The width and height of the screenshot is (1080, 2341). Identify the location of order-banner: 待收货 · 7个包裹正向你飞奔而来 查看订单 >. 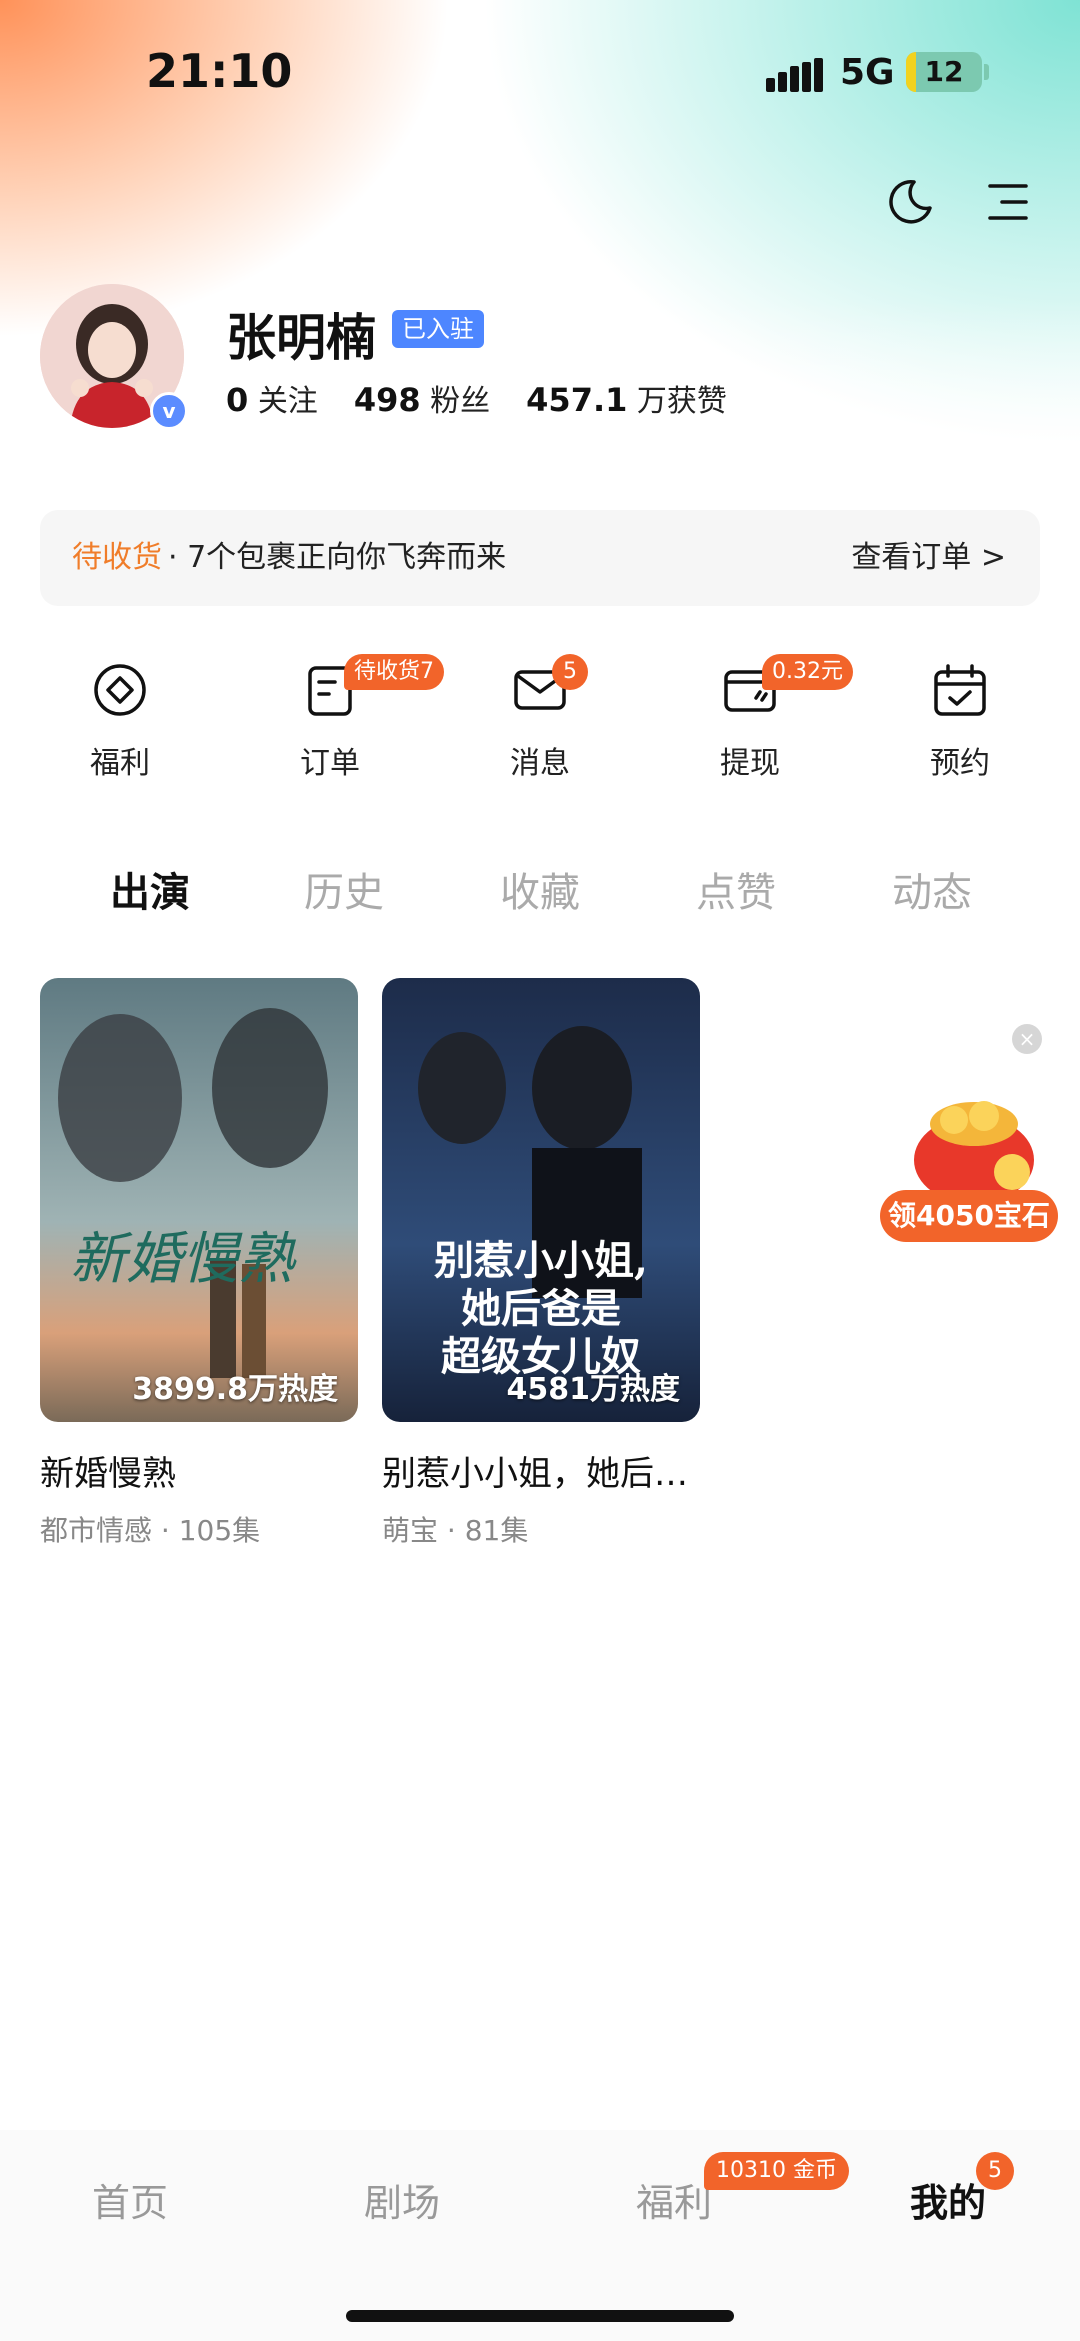
(540, 558).